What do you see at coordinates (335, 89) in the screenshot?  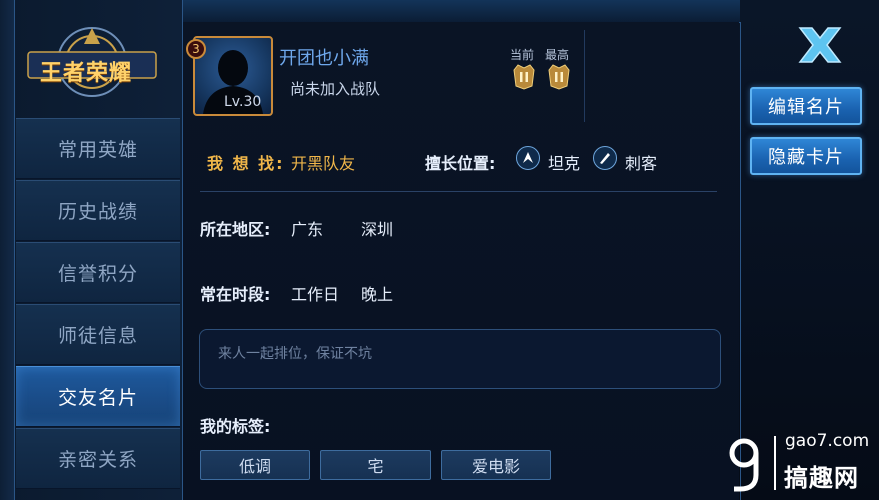 I see `team-status: 尚未加入战队` at bounding box center [335, 89].